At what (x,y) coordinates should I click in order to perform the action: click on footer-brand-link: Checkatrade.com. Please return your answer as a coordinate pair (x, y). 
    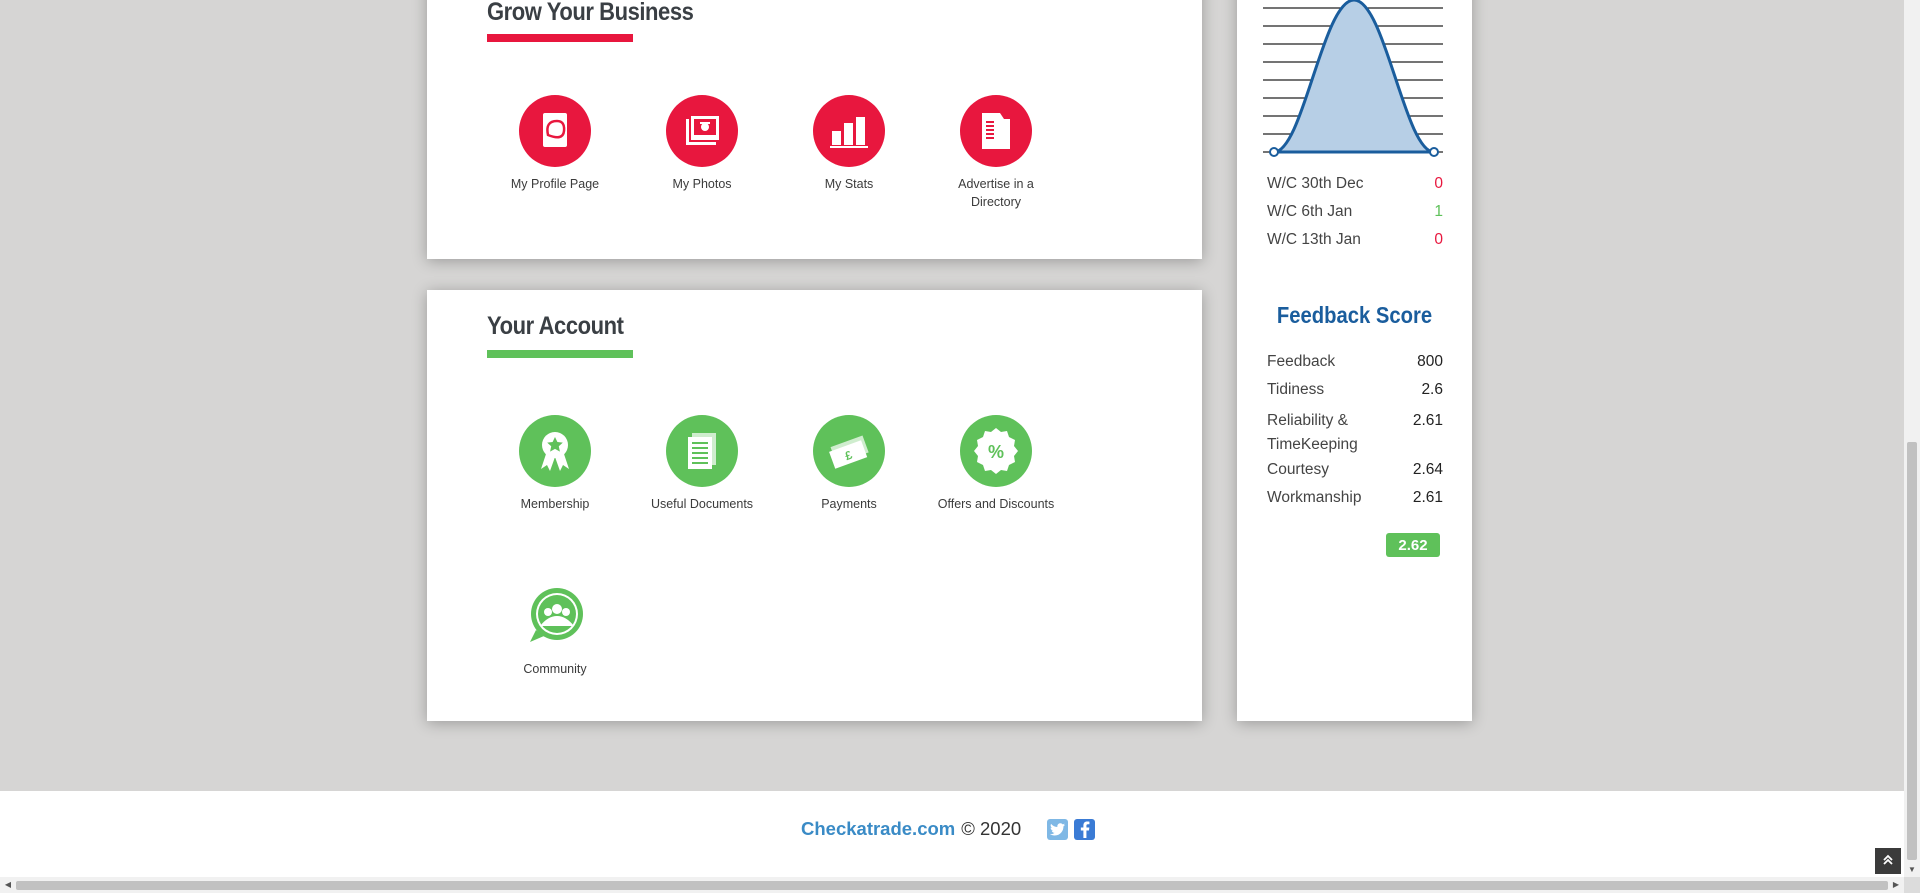
    Looking at the image, I should click on (878, 829).